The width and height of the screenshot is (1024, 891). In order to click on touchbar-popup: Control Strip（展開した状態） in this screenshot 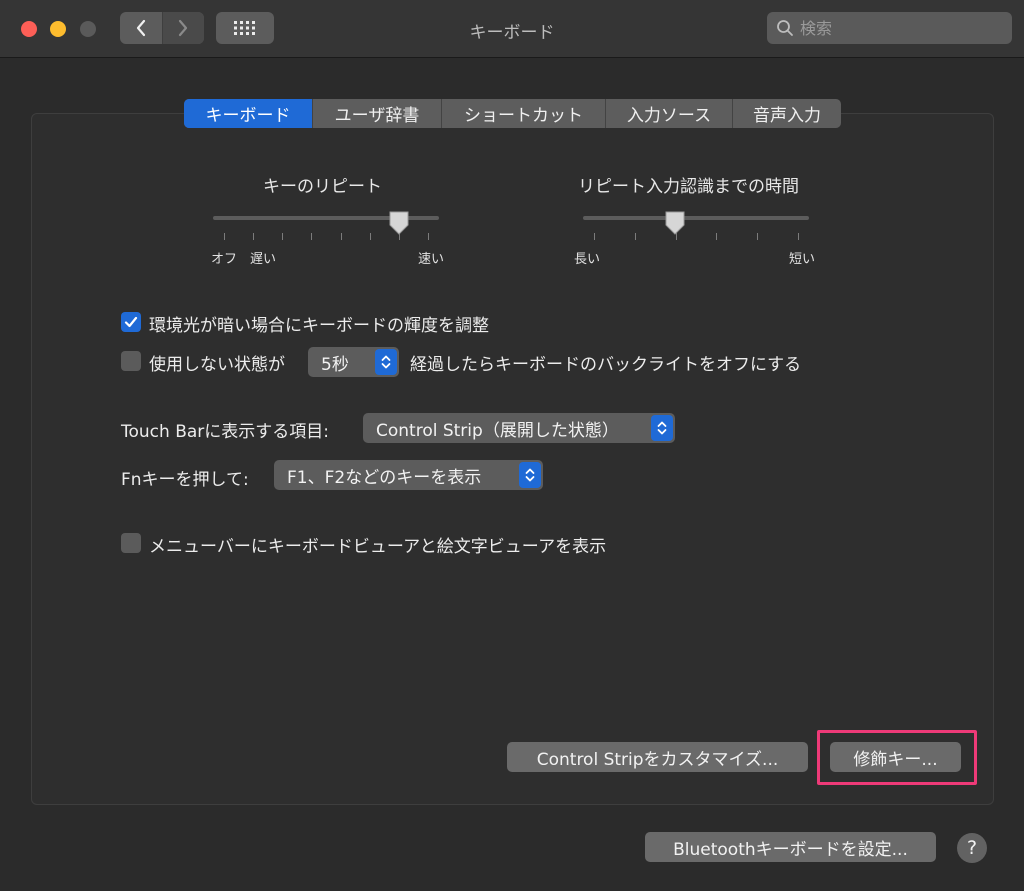, I will do `click(519, 428)`.